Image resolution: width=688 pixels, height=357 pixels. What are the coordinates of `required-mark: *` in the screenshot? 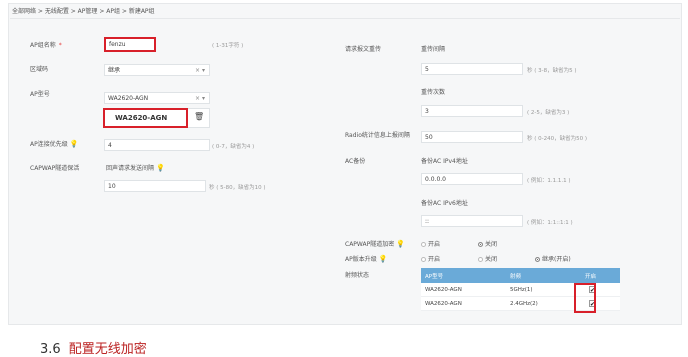 It's located at (60, 45).